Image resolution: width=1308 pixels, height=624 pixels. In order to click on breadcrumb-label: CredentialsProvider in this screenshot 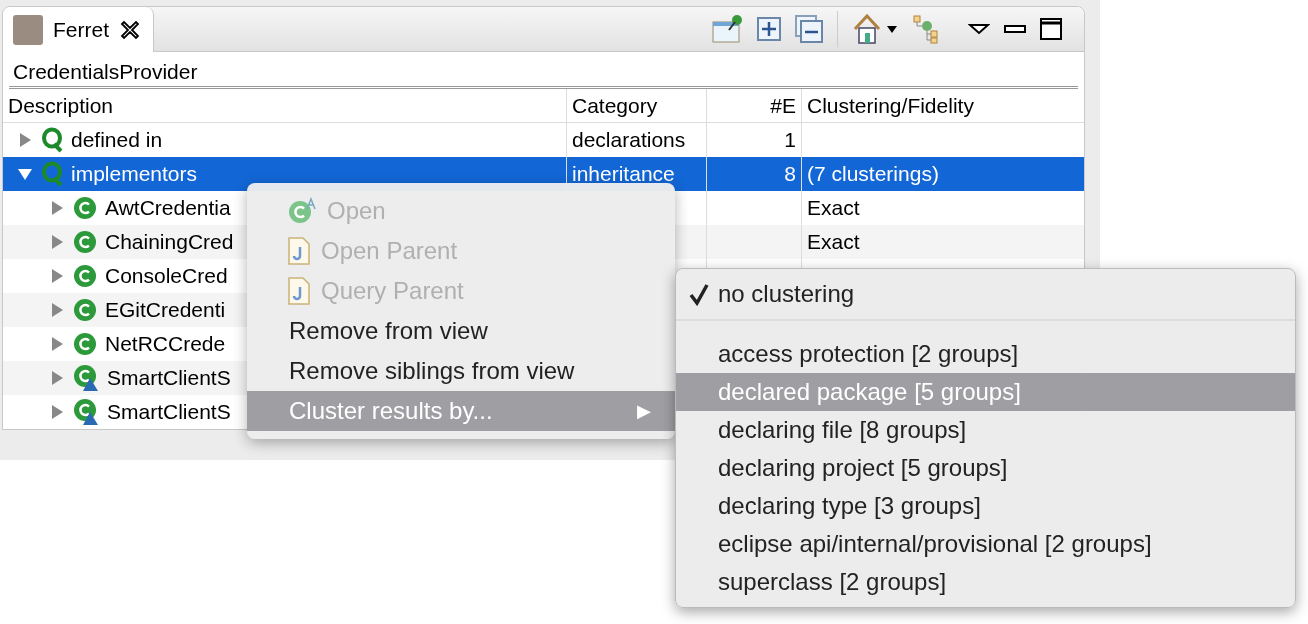, I will do `click(105, 71)`.